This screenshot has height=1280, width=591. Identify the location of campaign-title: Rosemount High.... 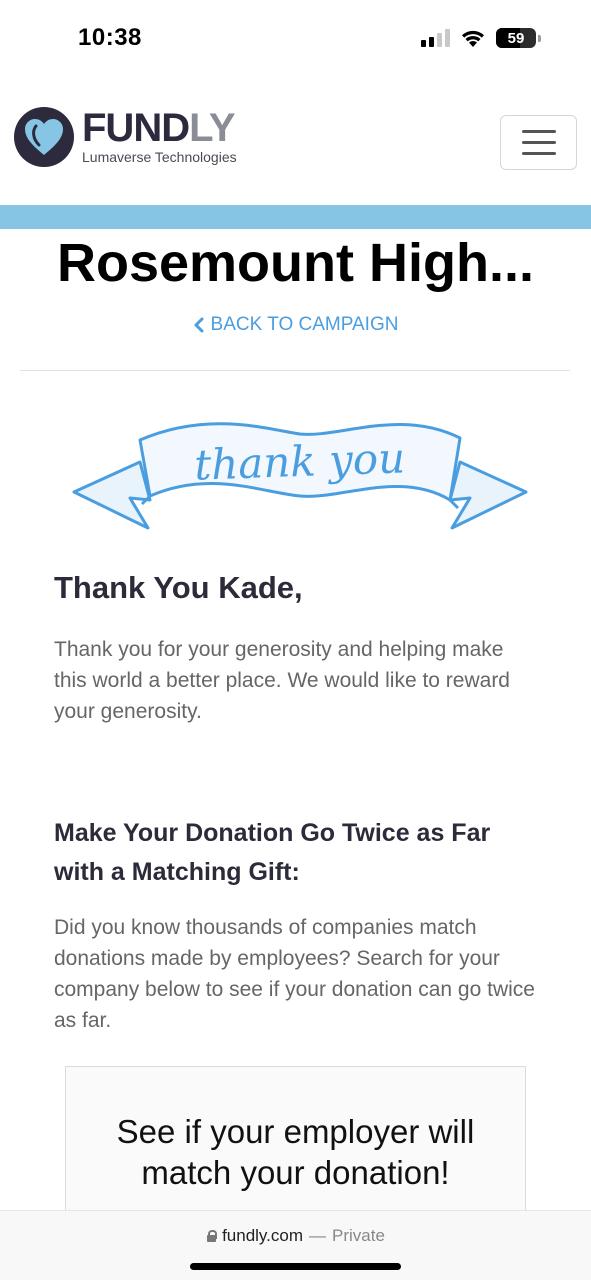
(295, 263).